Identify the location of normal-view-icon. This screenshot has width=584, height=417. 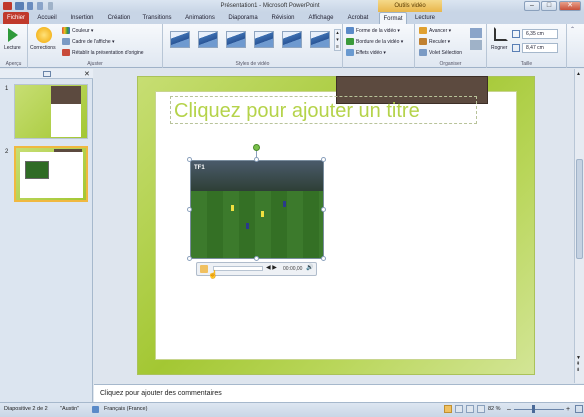
(448, 409).